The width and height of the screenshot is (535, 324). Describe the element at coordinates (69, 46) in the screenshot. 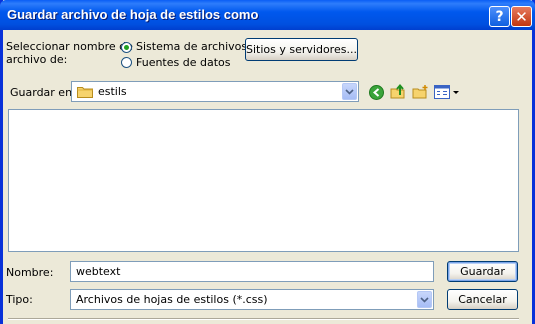

I see `source-label-line1: Seleccionar nombre de` at that location.